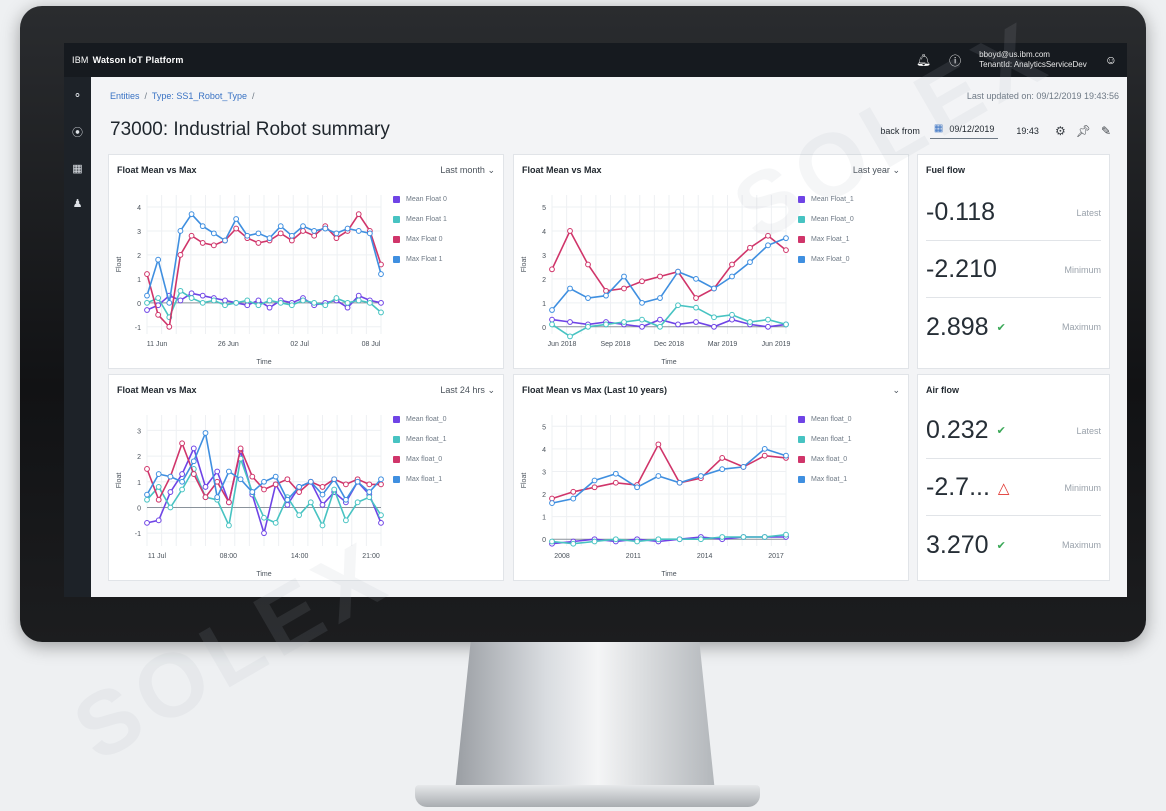 This screenshot has width=1166, height=811. Describe the element at coordinates (199, 96) in the screenshot. I see `breadcrumb-type: Type: SS1_Robot_Type` at that location.